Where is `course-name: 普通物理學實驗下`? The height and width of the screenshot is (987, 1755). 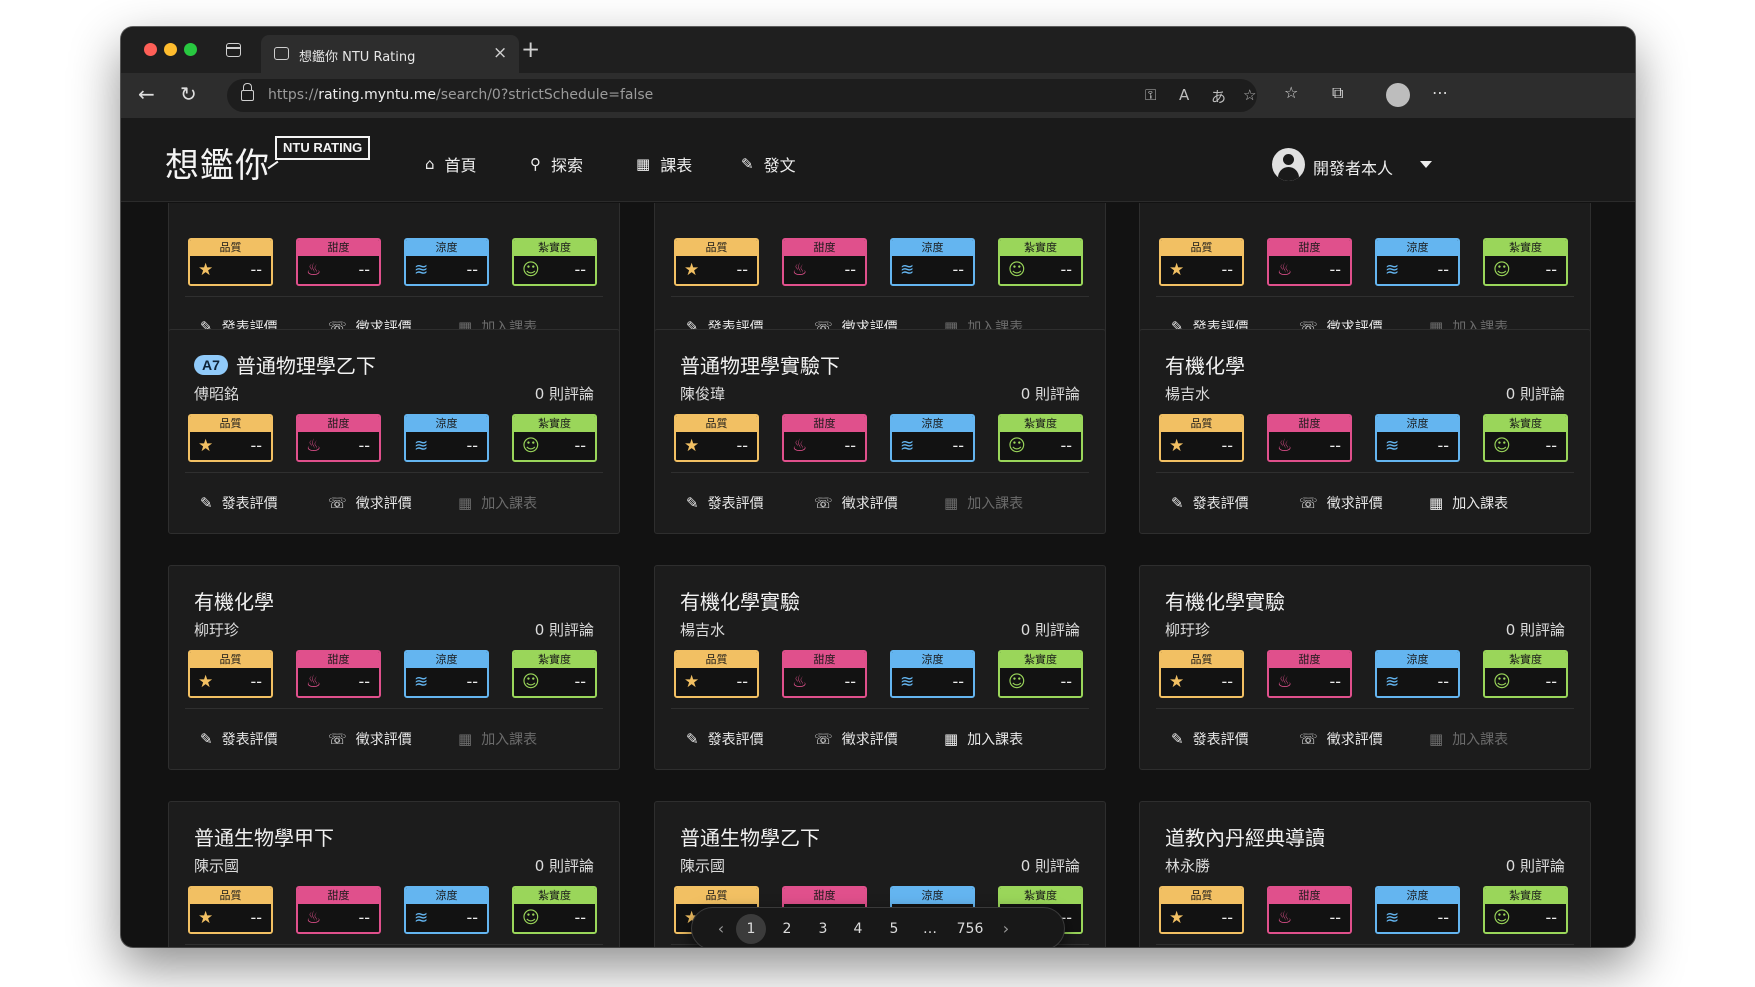
course-name: 普通物理學實驗下 is located at coordinates (760, 364).